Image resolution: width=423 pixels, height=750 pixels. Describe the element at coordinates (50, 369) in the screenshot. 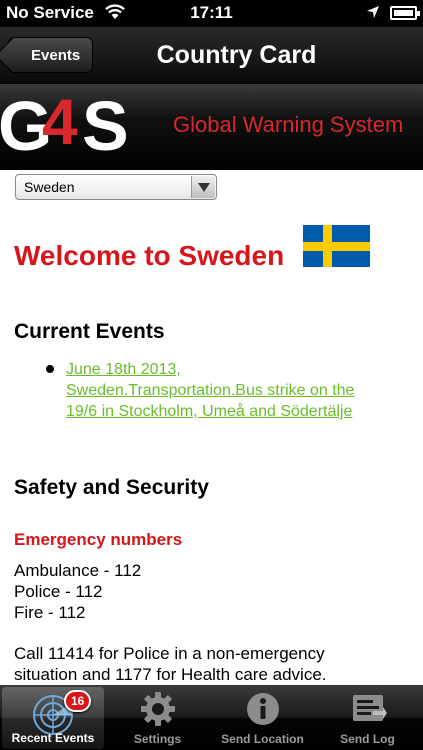

I see `bullet-icon` at that location.